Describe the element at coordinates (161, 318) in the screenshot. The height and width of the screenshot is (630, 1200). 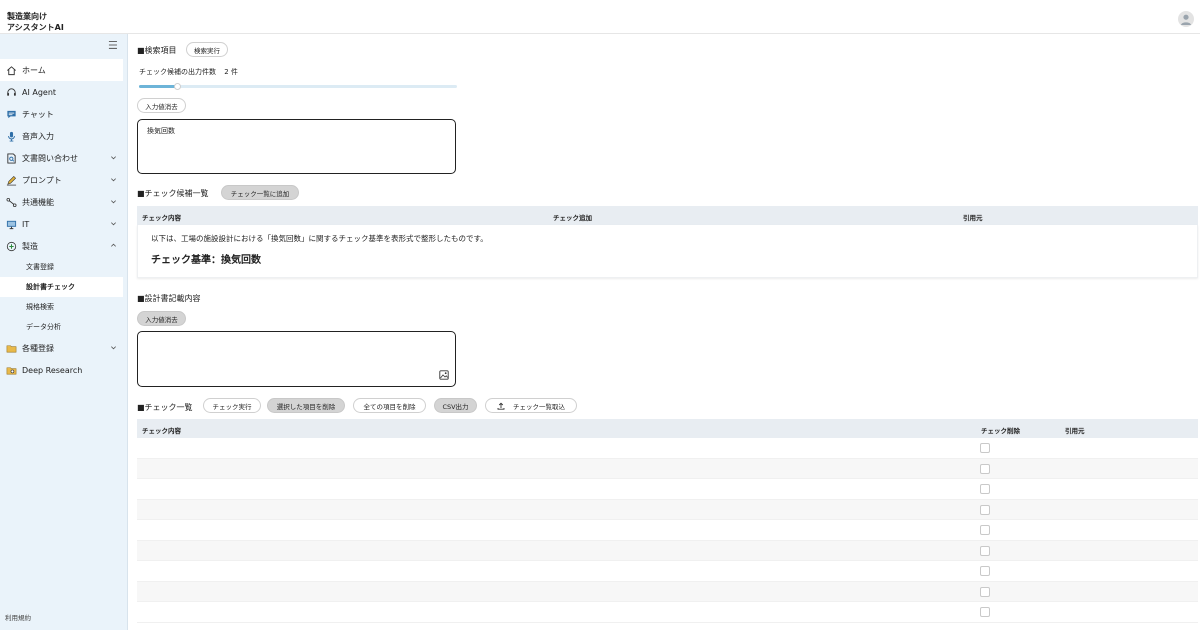
I see `design-doc-clear-button: 入力値消去` at that location.